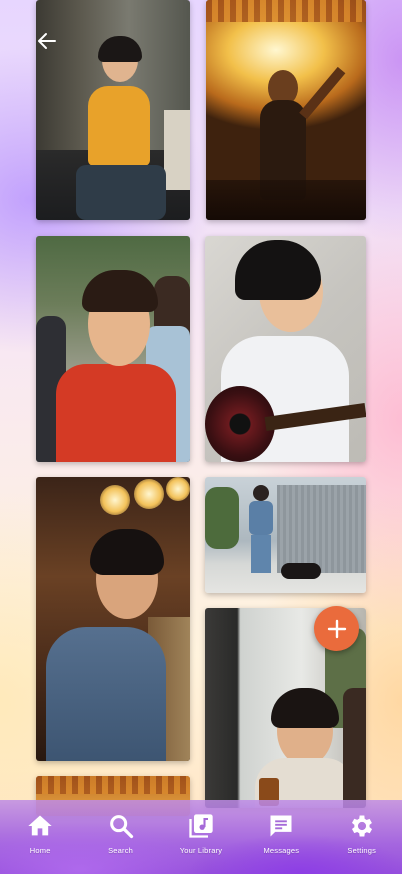 The width and height of the screenshot is (402, 874). Describe the element at coordinates (201, 826) in the screenshot. I see `library-icon` at that location.